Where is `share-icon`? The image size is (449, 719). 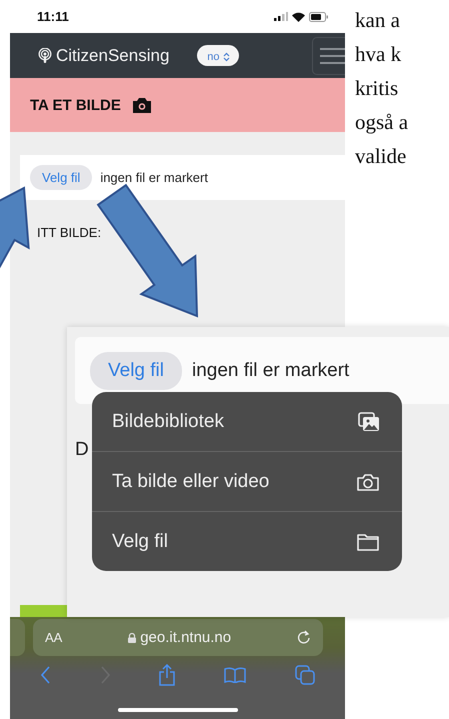
share-icon is located at coordinates (166, 675).